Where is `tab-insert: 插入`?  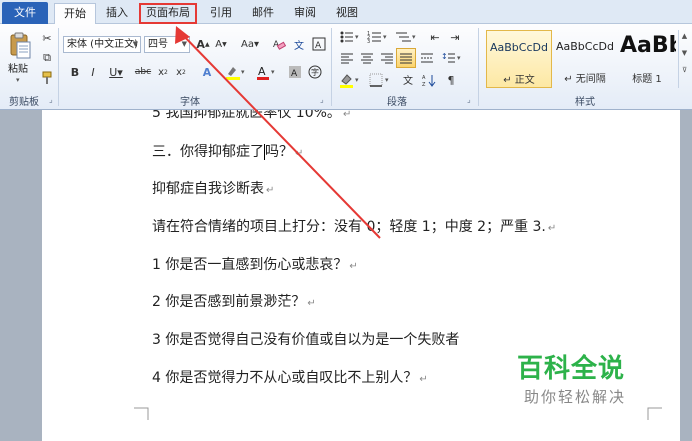
tab-insert: 插入 is located at coordinates (117, 13).